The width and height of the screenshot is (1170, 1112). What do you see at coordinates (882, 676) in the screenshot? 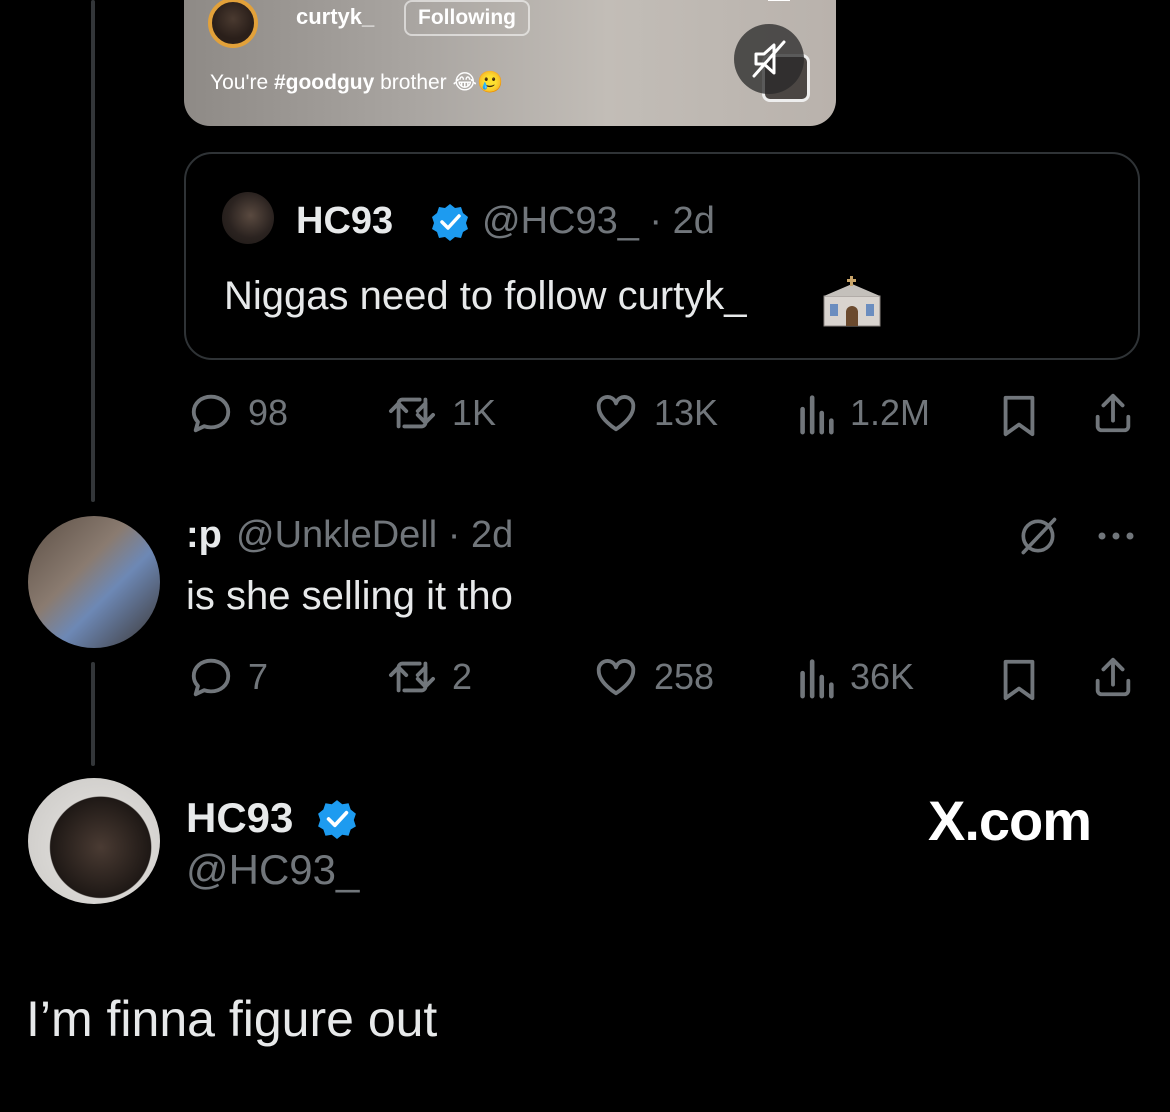
I see `views-count: 36K` at bounding box center [882, 676].